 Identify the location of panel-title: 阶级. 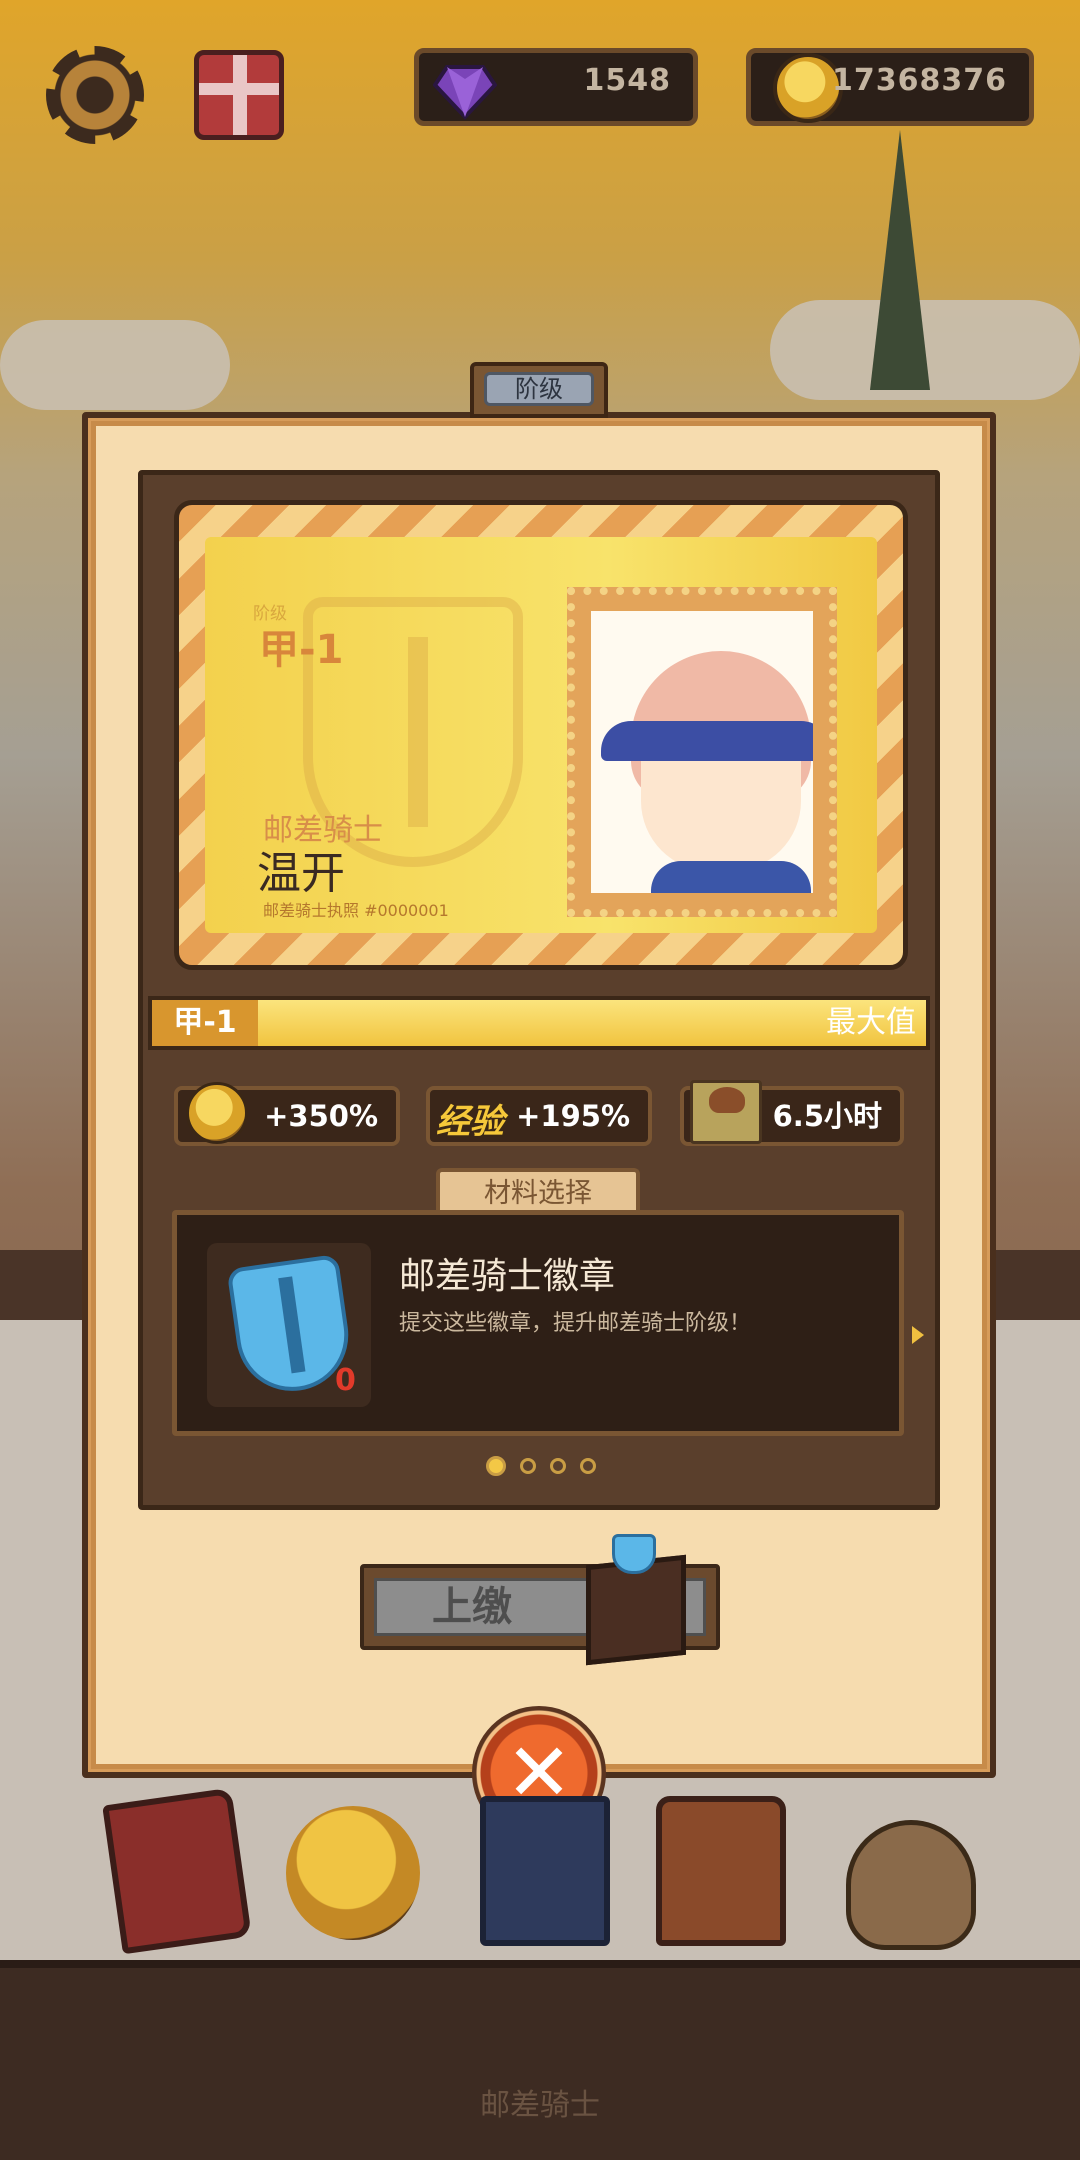
(539, 389).